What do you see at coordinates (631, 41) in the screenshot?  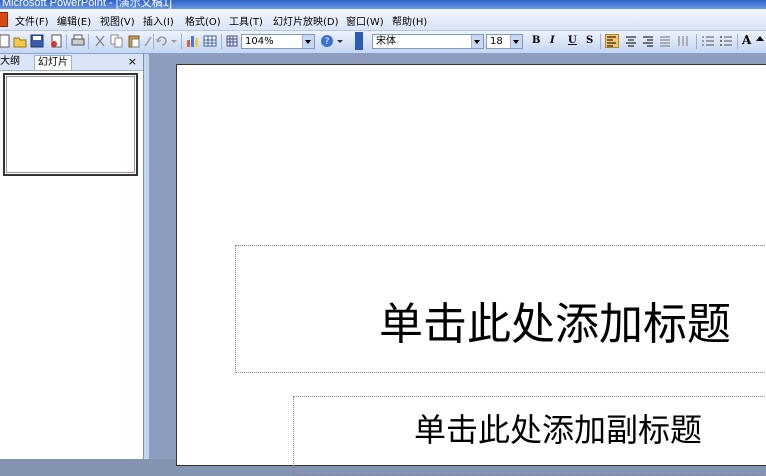 I see `align-center-icon` at bounding box center [631, 41].